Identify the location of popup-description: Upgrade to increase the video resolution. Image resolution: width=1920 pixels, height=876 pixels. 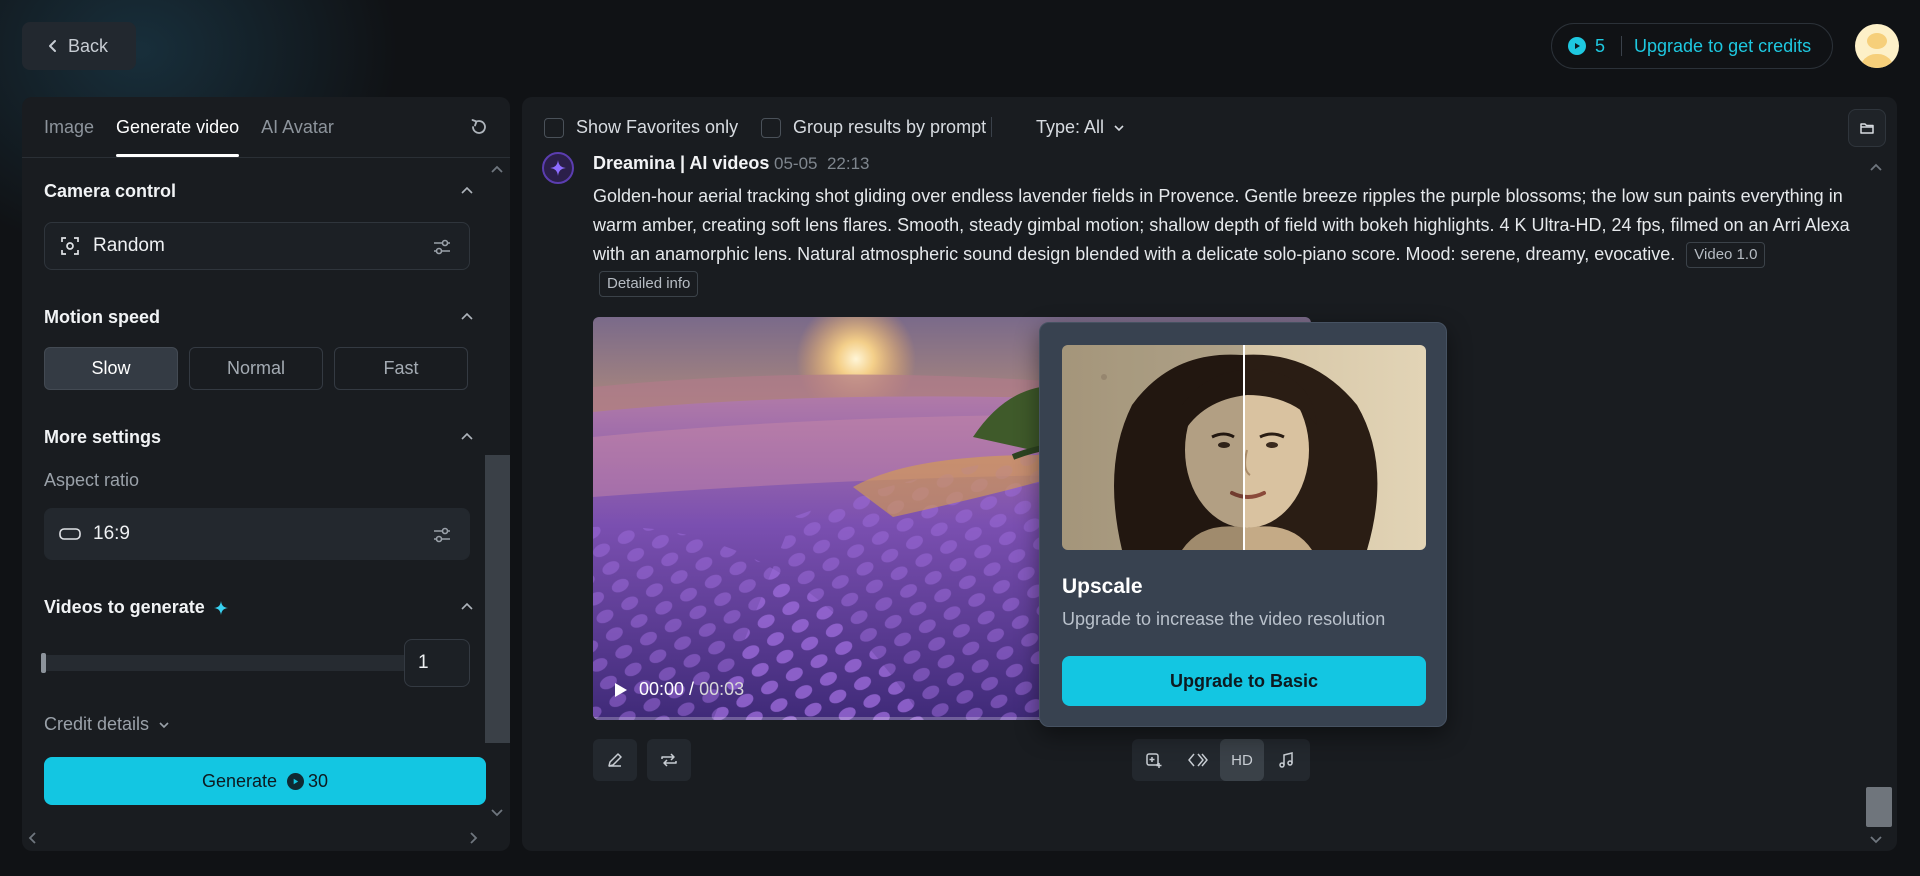
(1224, 619).